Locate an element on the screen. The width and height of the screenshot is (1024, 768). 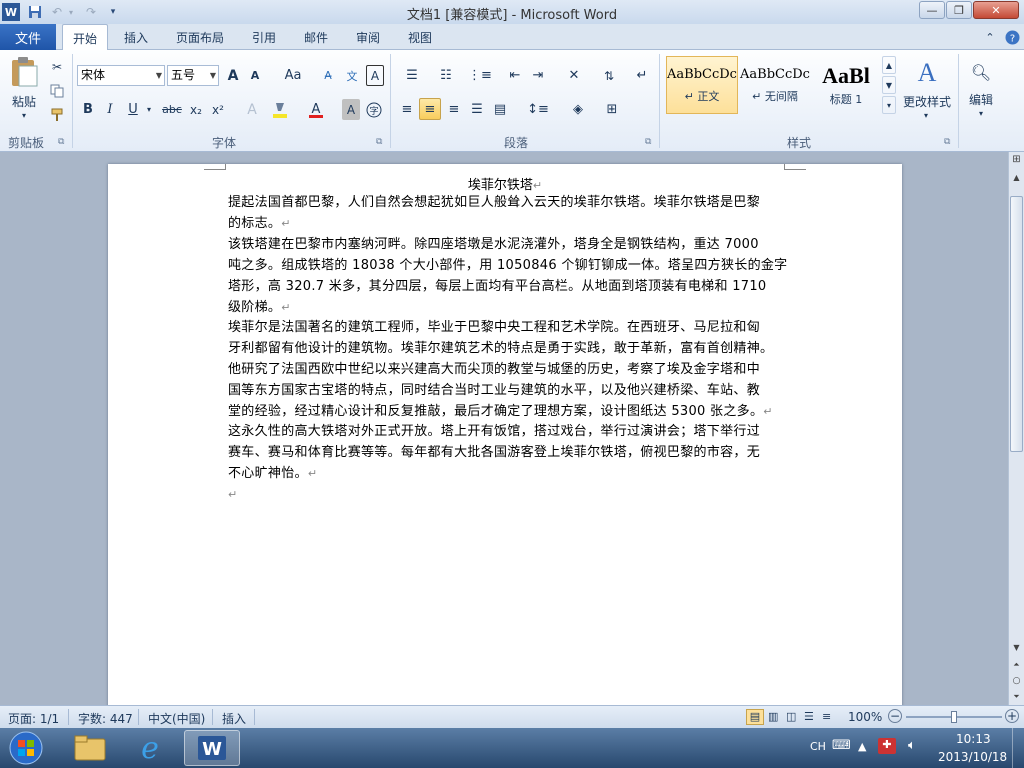
align-right-icon: ≡ is located at coordinates (454, 109).